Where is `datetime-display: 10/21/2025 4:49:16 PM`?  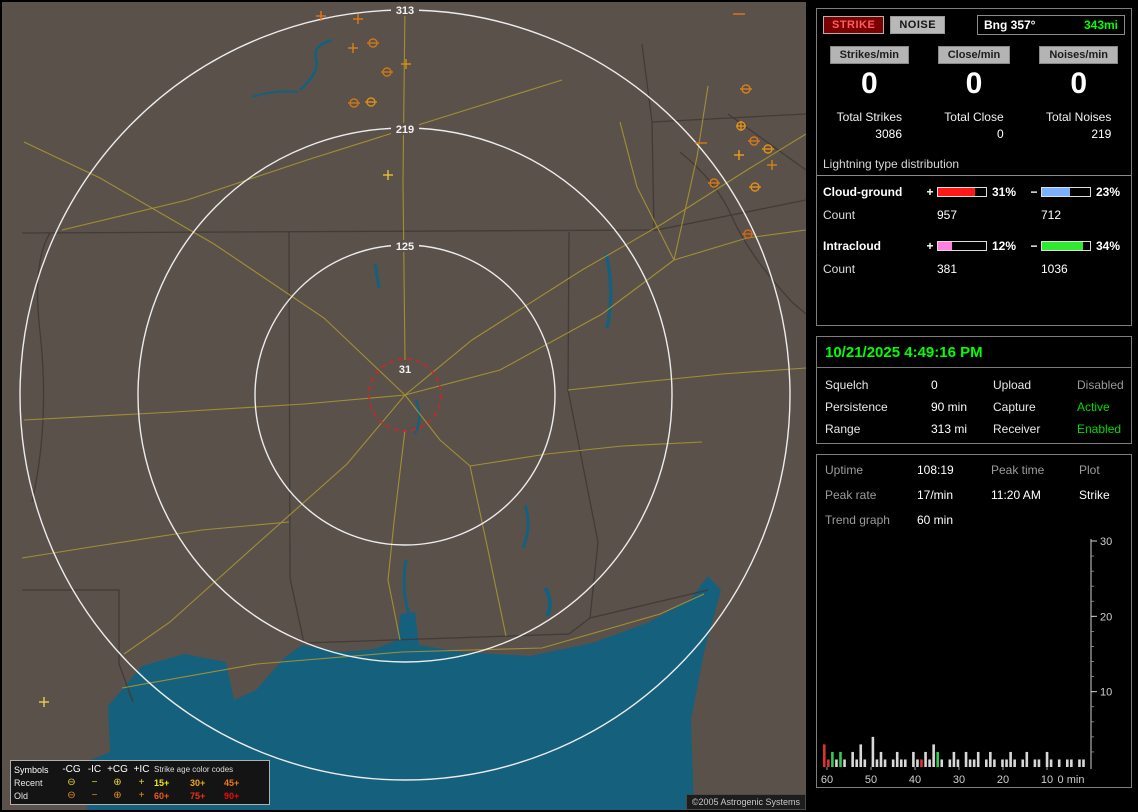 datetime-display: 10/21/2025 4:49:16 PM is located at coordinates (974, 352).